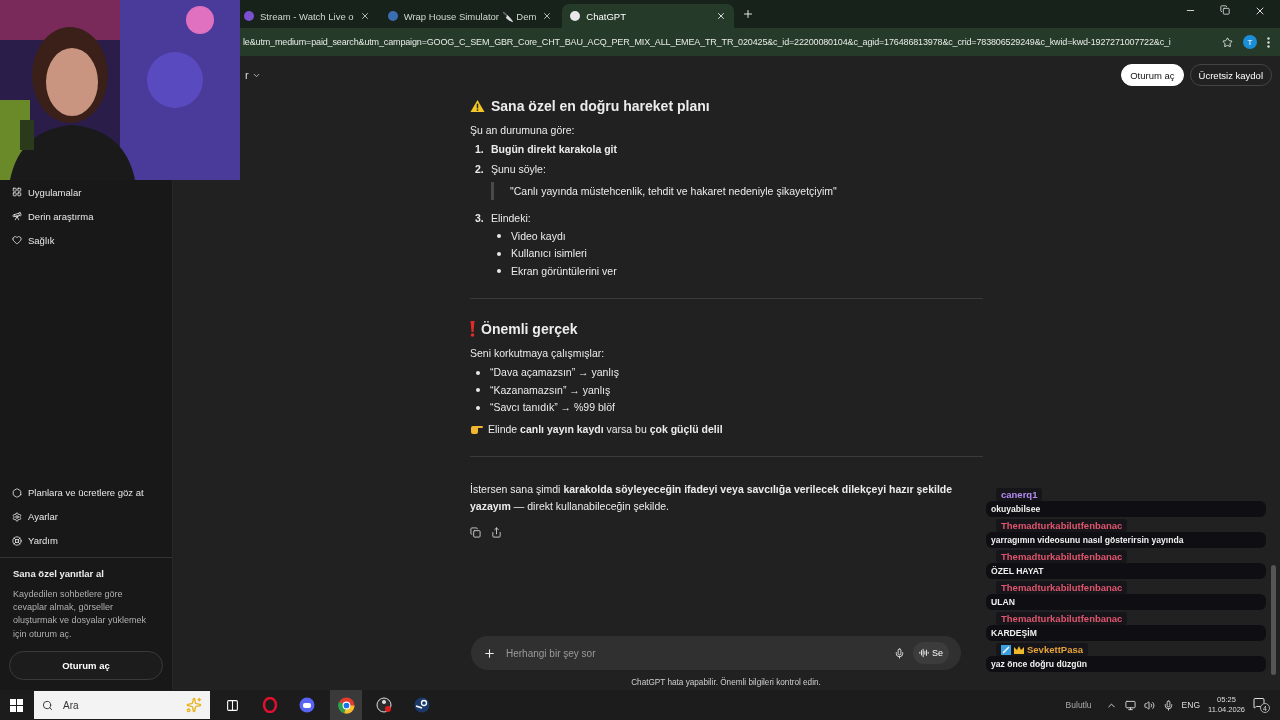  Describe the element at coordinates (1273, 620) in the screenshot. I see `scrollbar` at that location.